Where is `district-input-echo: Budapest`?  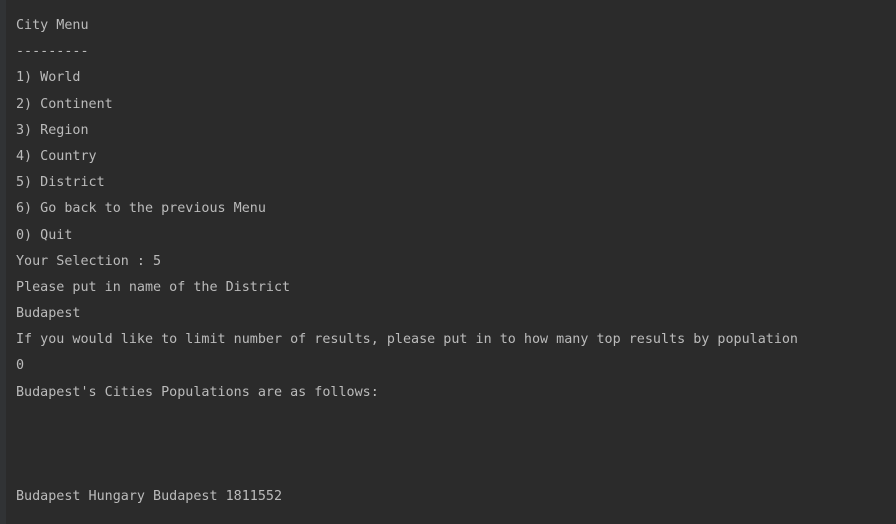 district-input-echo: Budapest is located at coordinates (48, 314).